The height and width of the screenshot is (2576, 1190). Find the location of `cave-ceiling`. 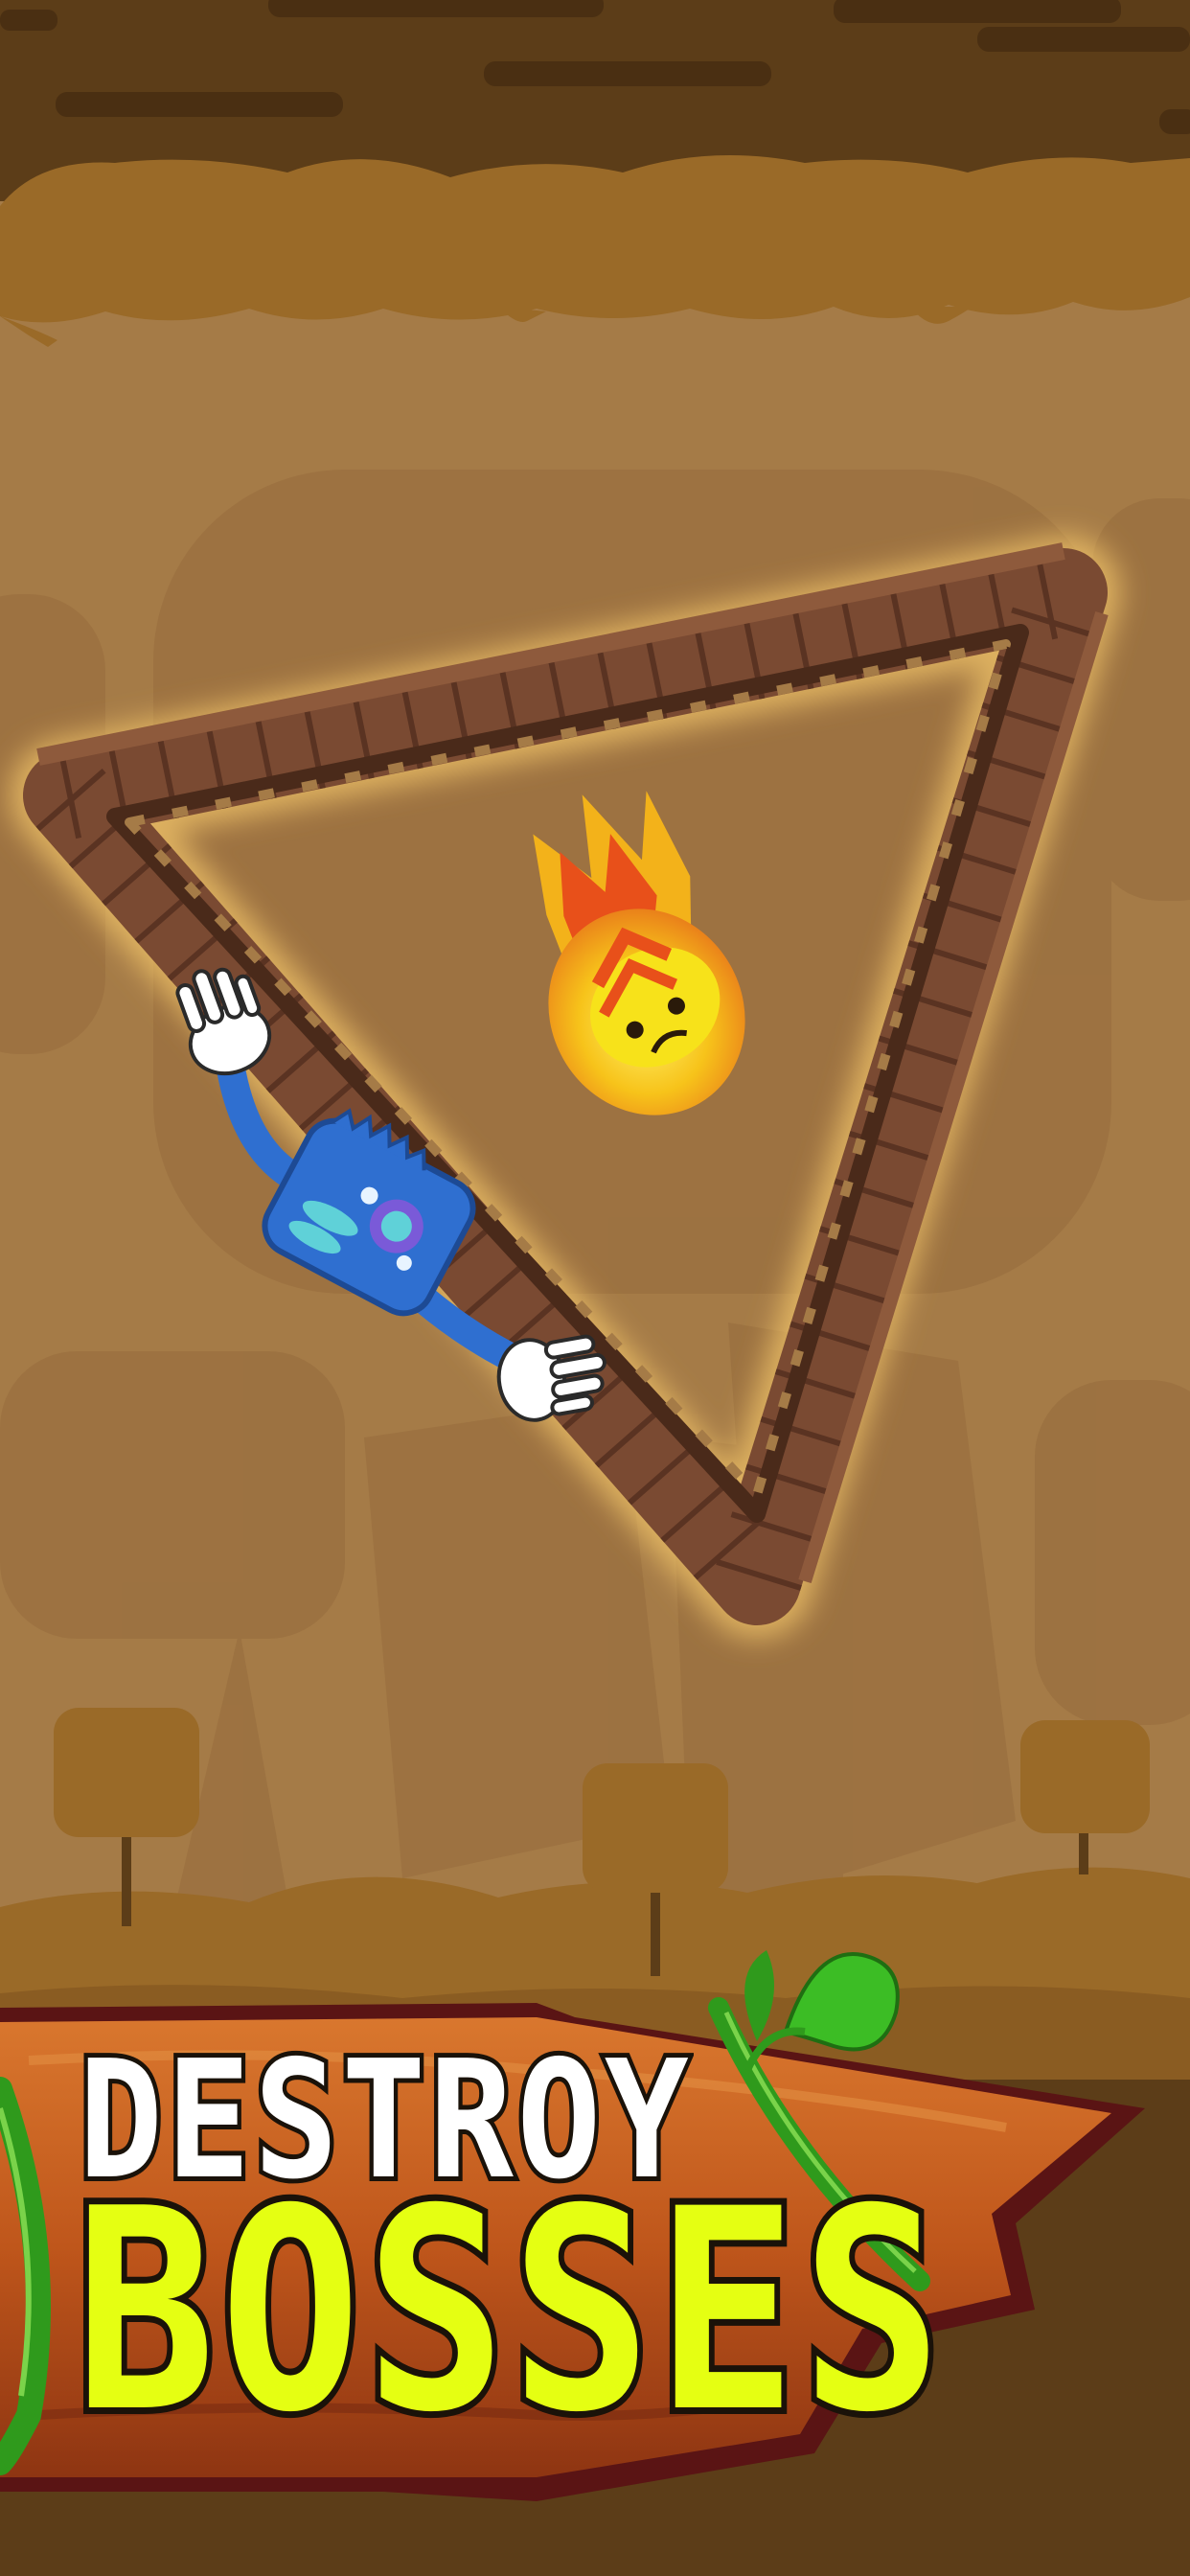

cave-ceiling is located at coordinates (595, 173).